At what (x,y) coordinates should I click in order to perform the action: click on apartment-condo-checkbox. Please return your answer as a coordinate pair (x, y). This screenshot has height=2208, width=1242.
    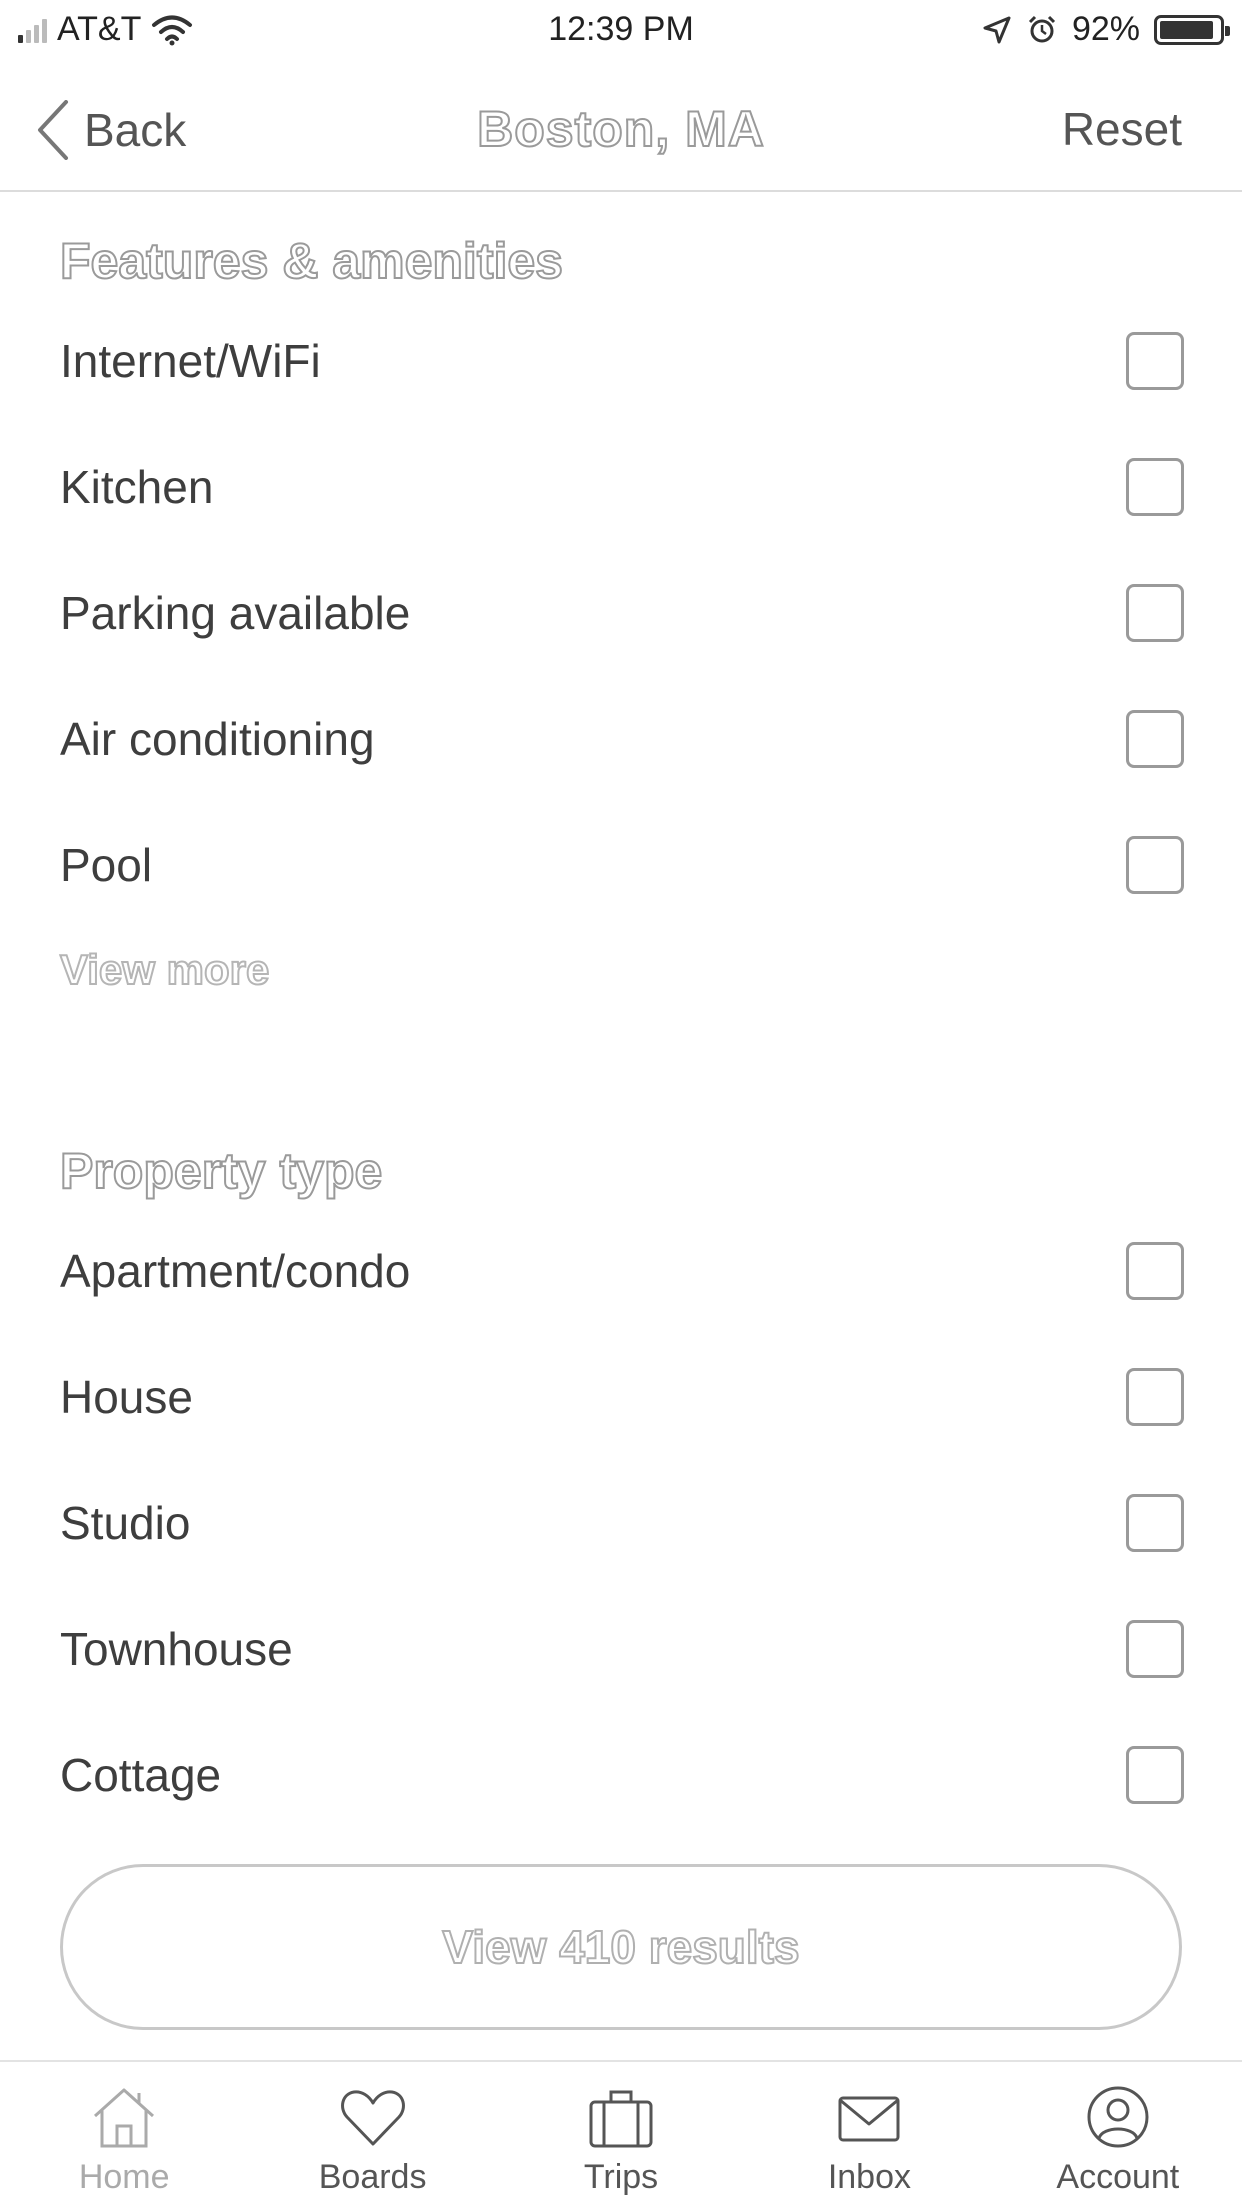
    Looking at the image, I should click on (1155, 1271).